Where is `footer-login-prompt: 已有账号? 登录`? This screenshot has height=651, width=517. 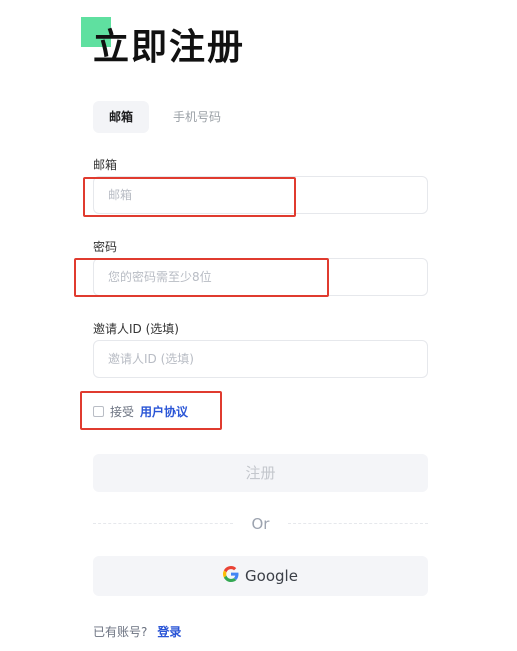
footer-login-prompt: 已有账号? 登录 is located at coordinates (137, 631).